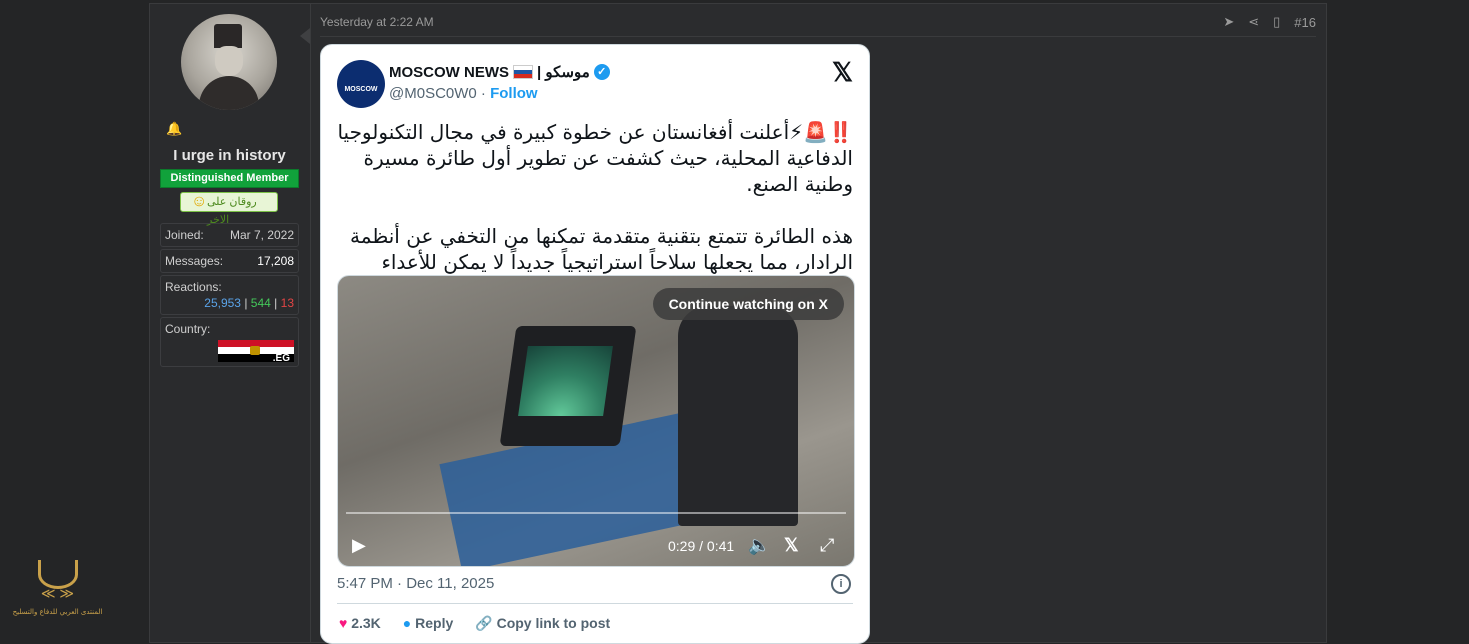 The width and height of the screenshot is (1469, 644). Describe the element at coordinates (841, 584) in the screenshot. I see `info-icon: i` at that location.